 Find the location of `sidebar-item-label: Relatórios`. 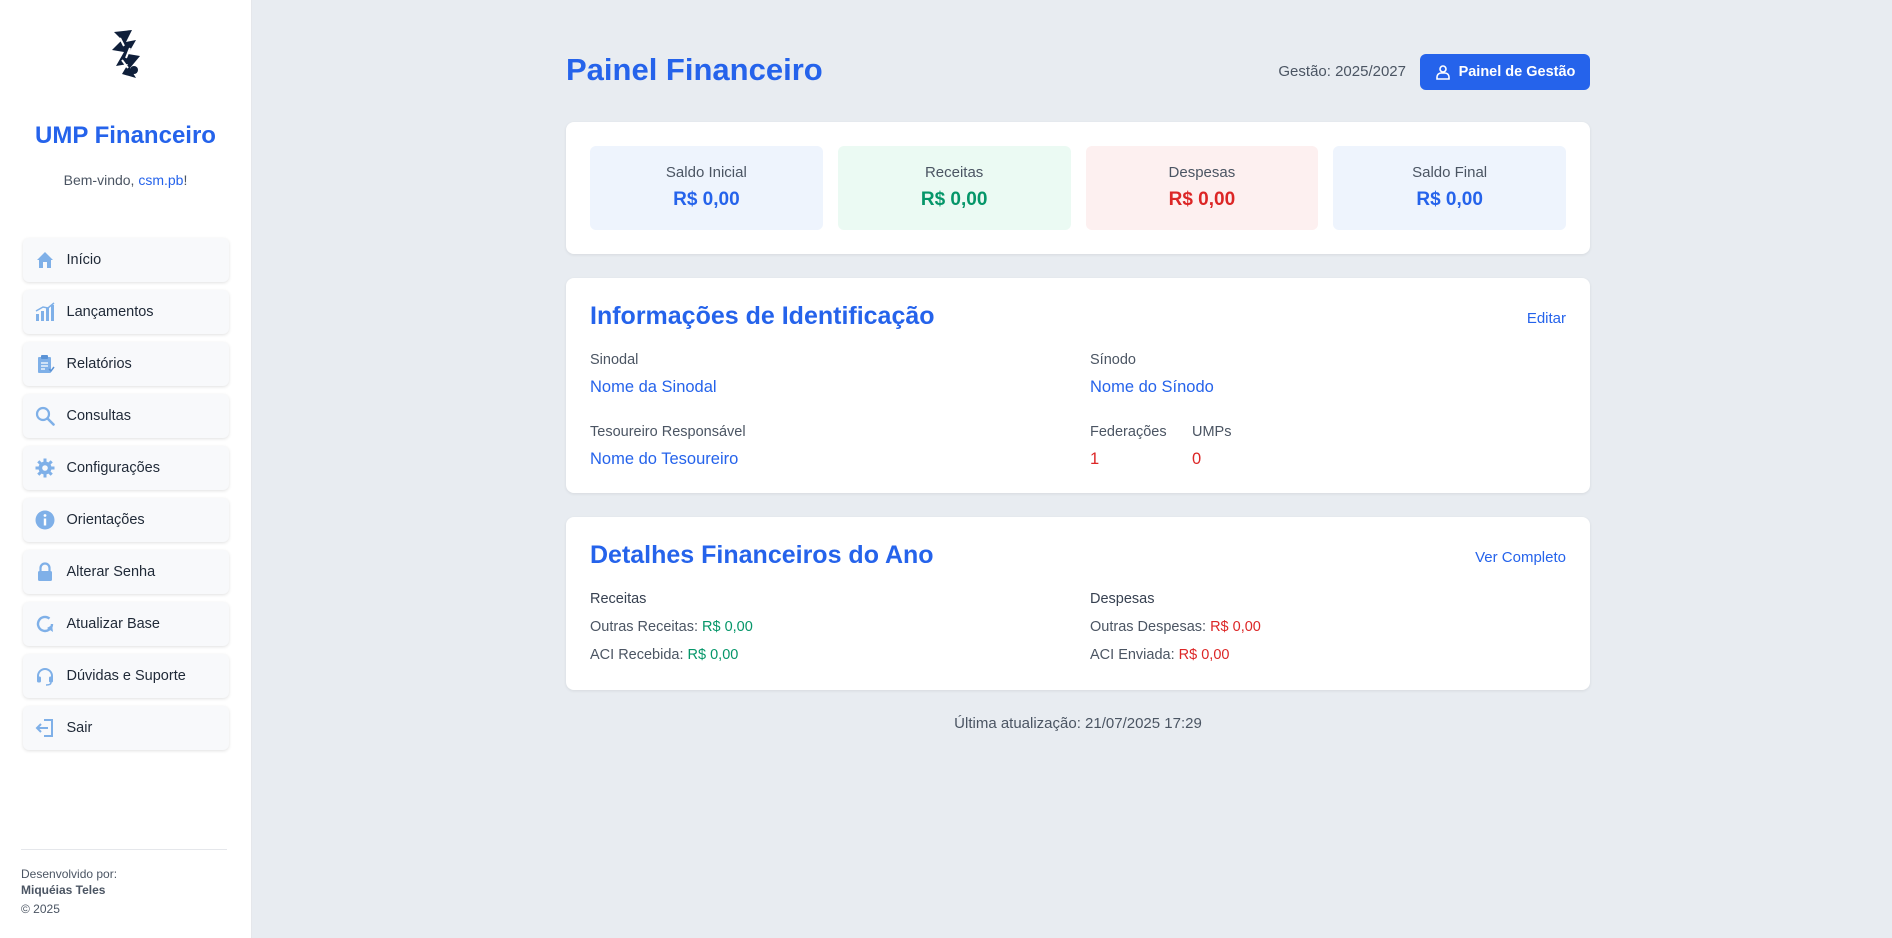

sidebar-item-label: Relatórios is located at coordinates (99, 364).